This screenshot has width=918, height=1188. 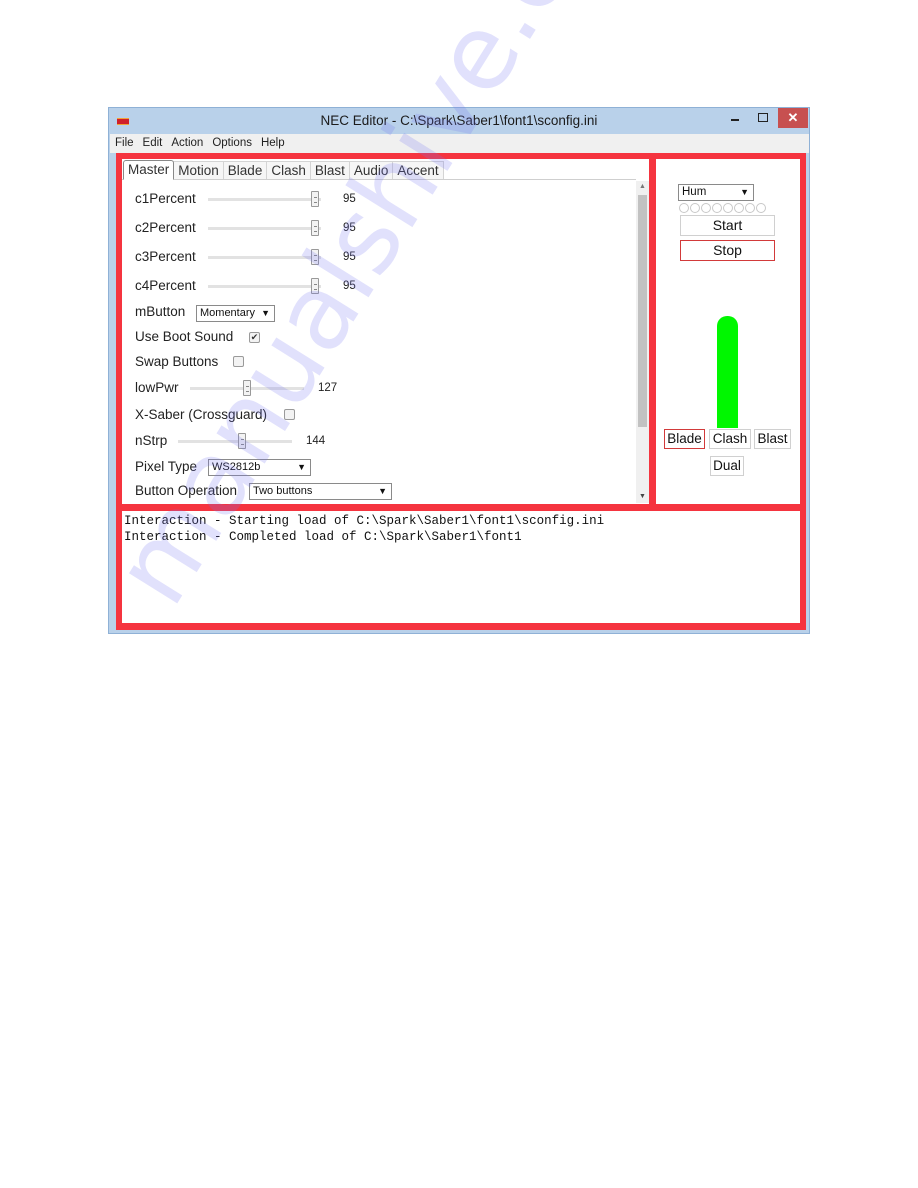 I want to click on blade-preview, so click(x=727, y=372).